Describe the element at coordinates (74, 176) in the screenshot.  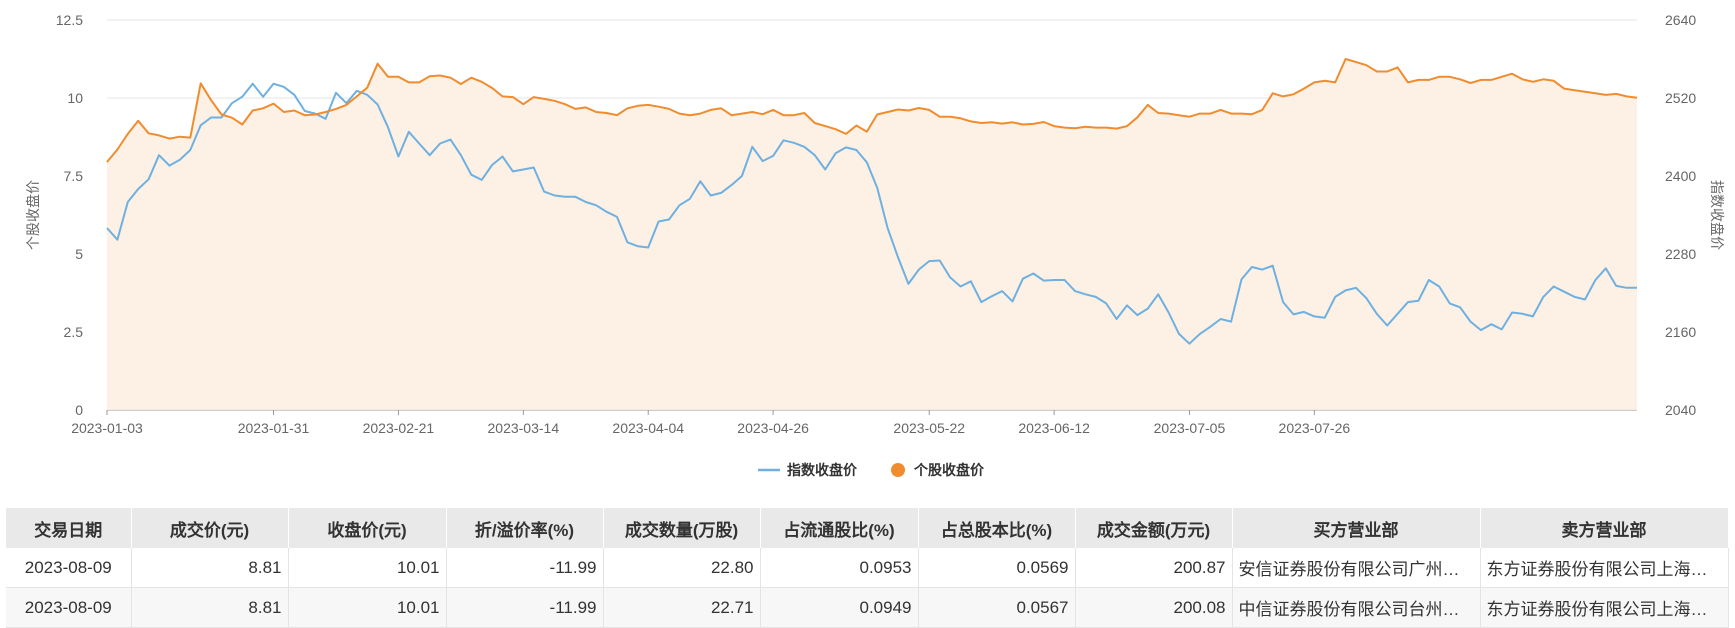
I see `y-left-tick-label: 7.5` at that location.